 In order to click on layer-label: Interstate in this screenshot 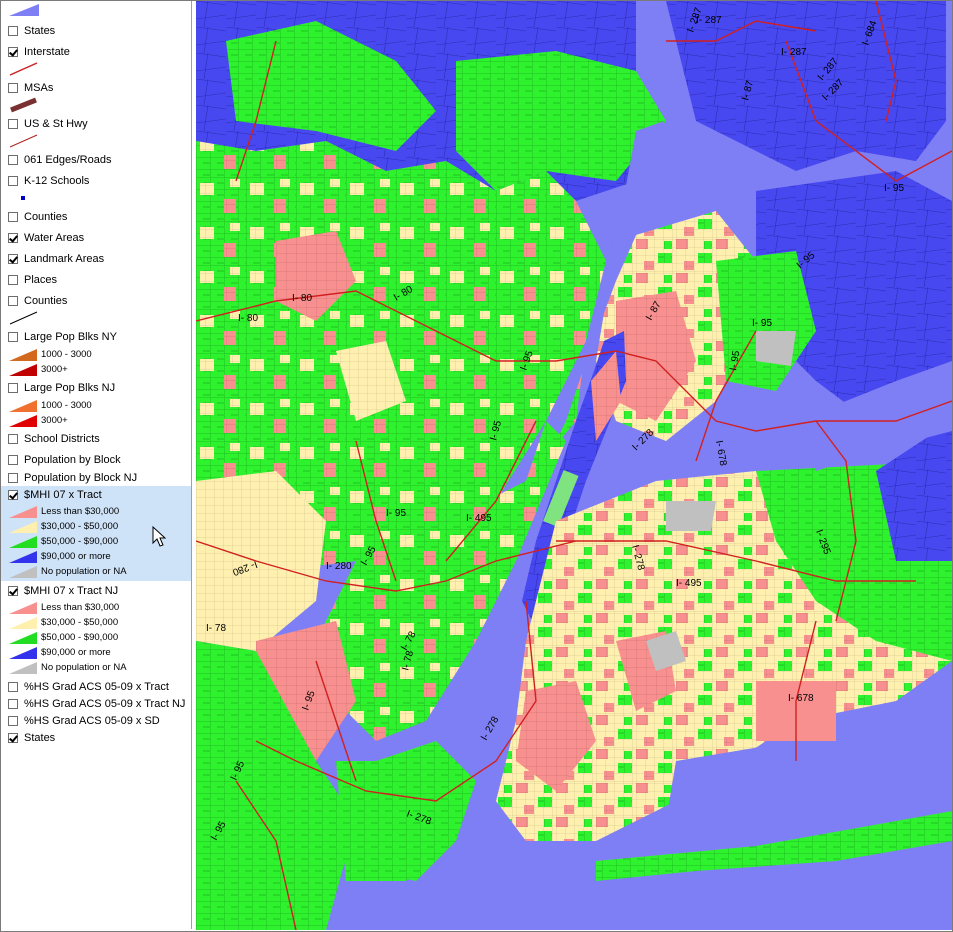, I will do `click(47, 52)`.